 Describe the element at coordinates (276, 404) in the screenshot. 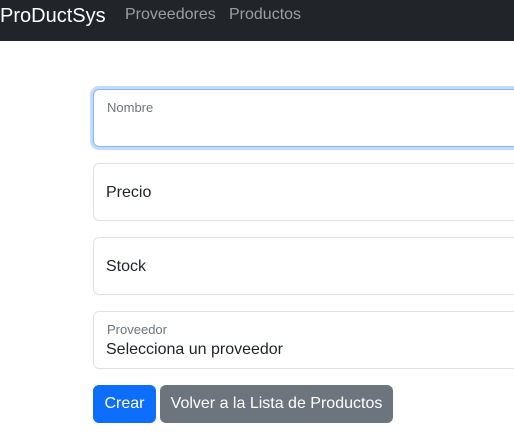

I see `back-to-list-button: Volver a la Lista de Productos` at that location.